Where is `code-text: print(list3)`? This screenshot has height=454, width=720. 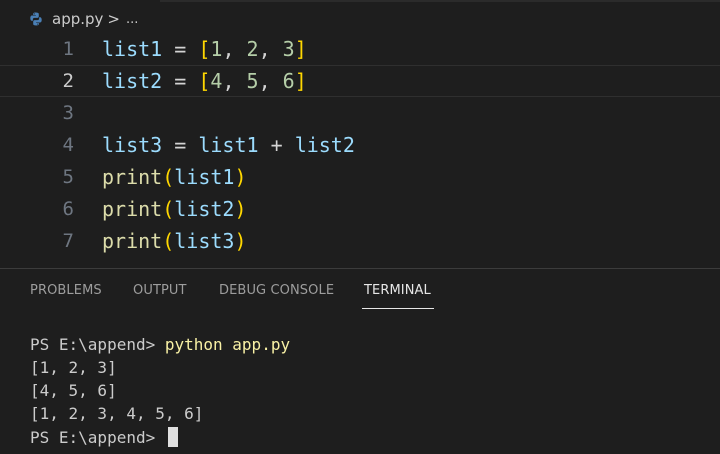 code-text: print(list3) is located at coordinates (174, 241).